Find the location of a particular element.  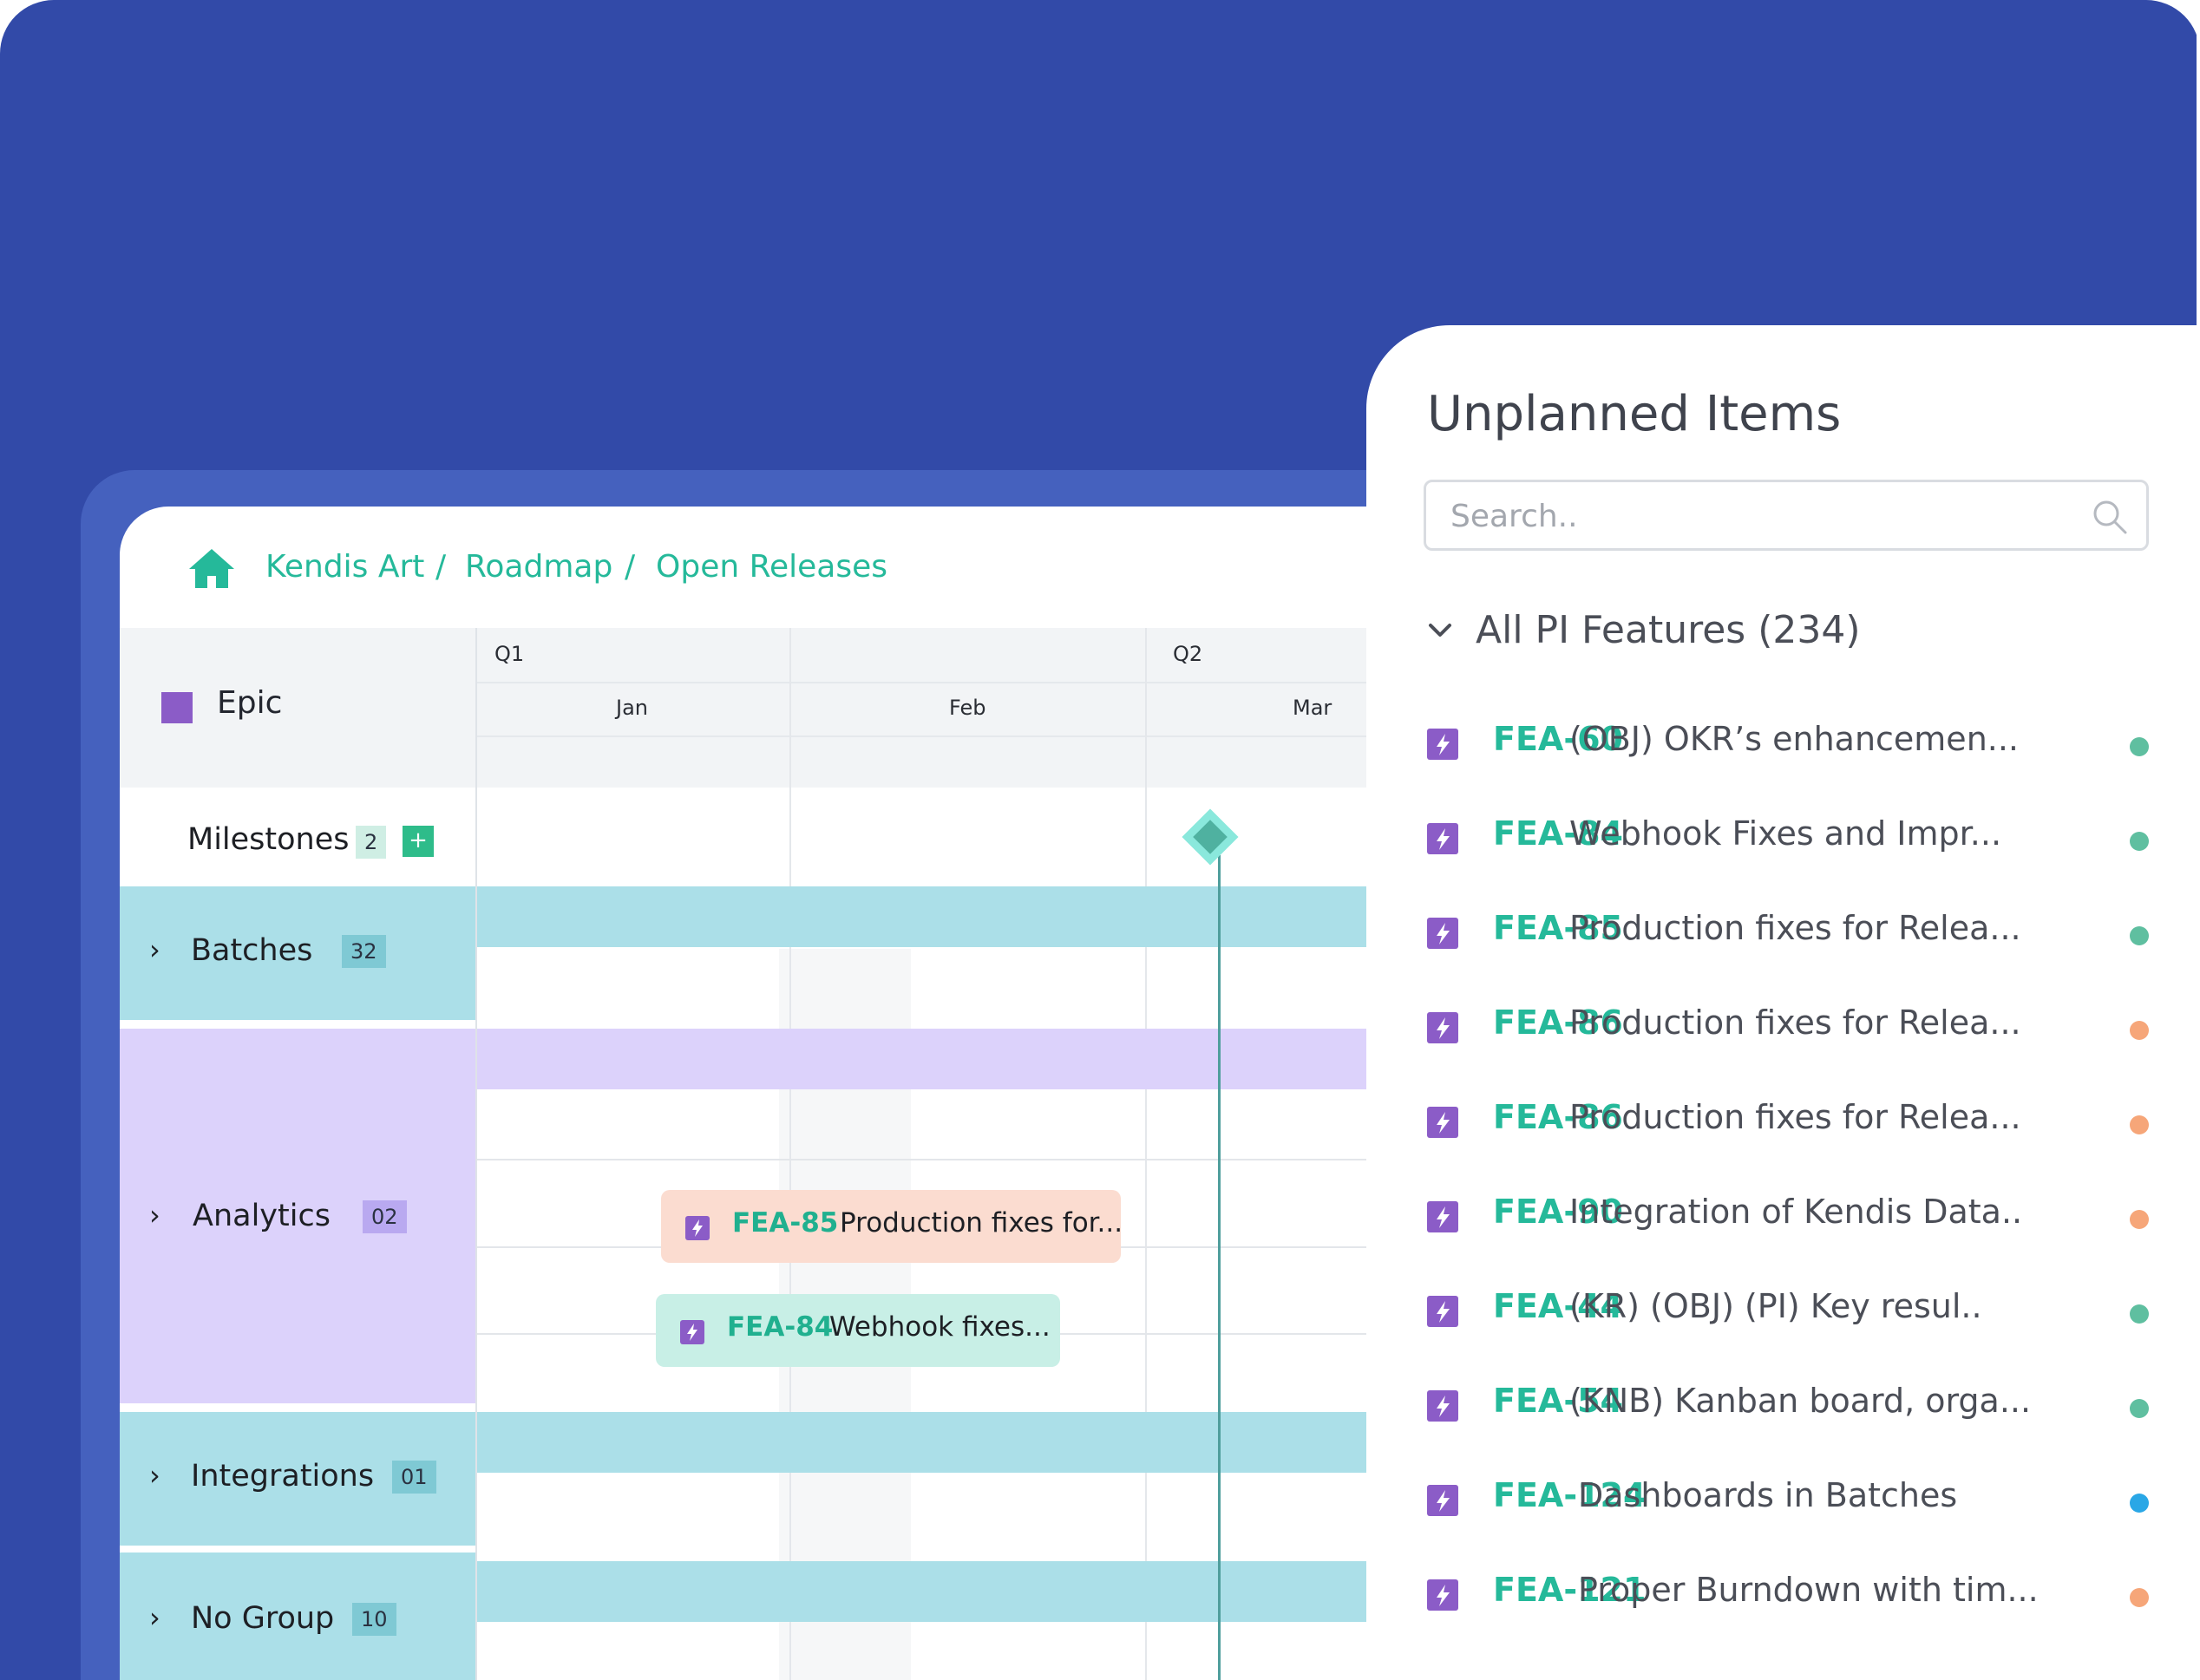

group-count-badge: 10 is located at coordinates (374, 1619).